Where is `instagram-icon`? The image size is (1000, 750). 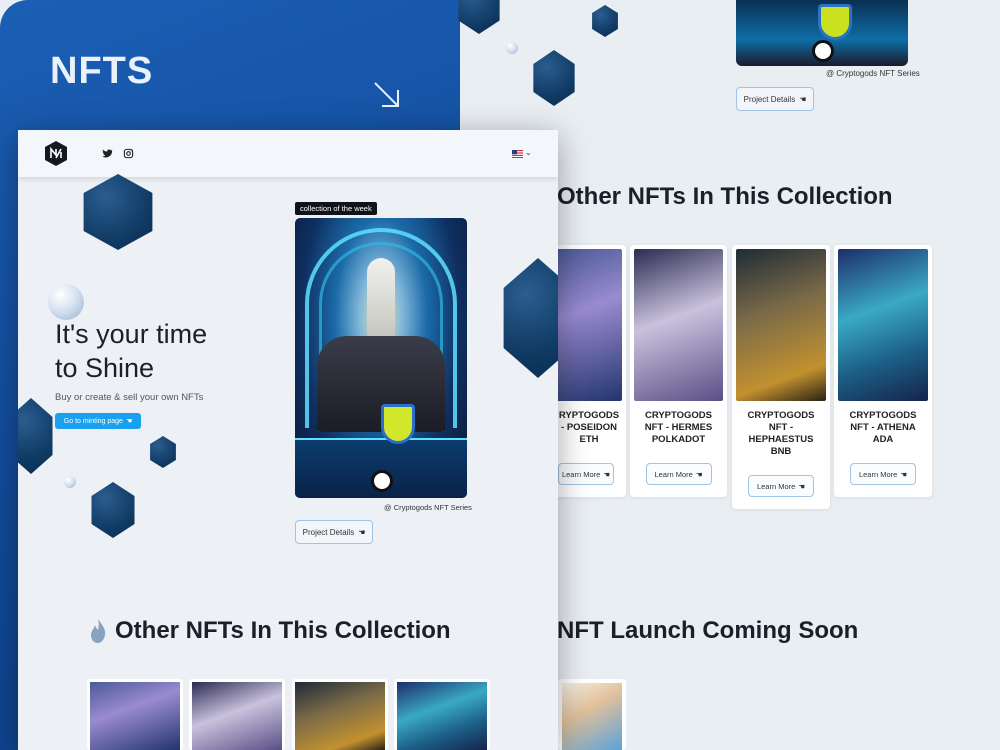
instagram-icon is located at coordinates (128, 153).